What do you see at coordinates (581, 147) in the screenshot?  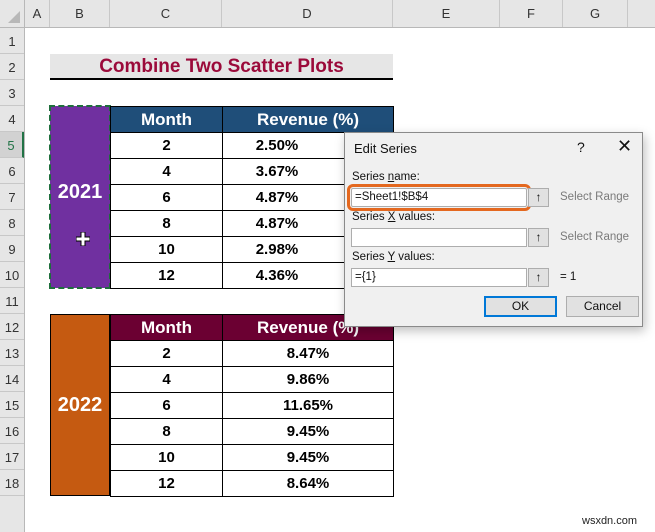 I see `help-button: ?` at bounding box center [581, 147].